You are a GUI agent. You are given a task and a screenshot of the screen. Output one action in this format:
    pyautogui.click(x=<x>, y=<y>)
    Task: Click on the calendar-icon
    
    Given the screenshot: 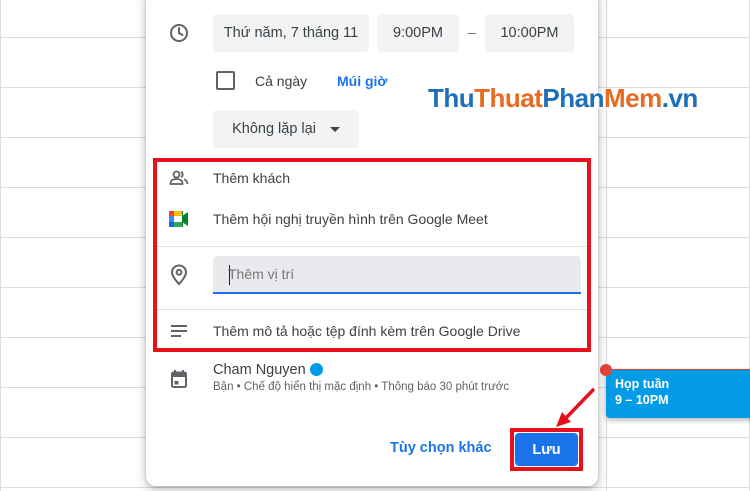 What is the action you would take?
    pyautogui.click(x=179, y=379)
    